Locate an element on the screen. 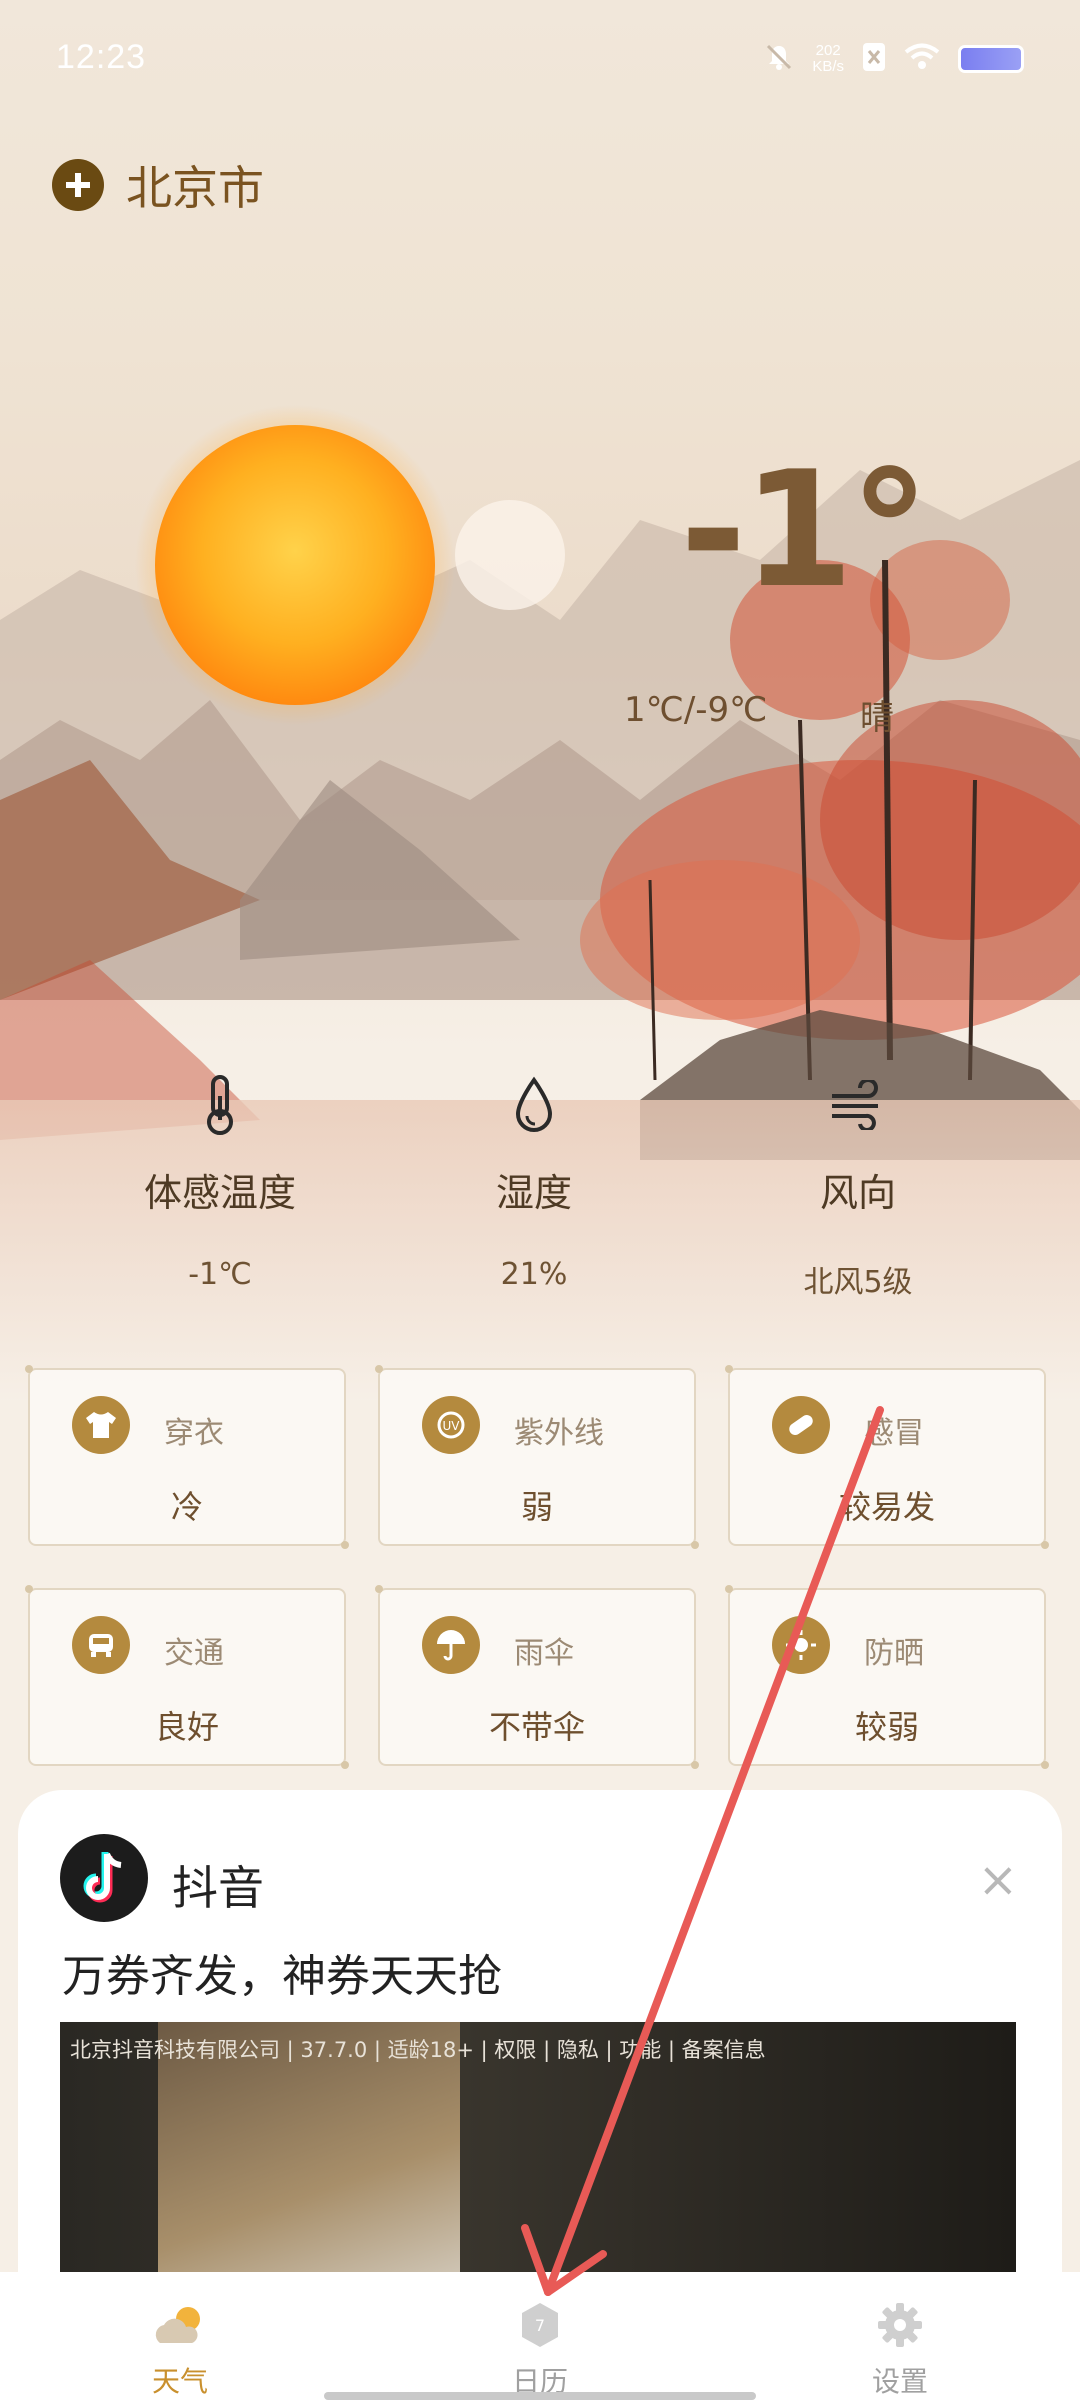 The width and height of the screenshot is (1080, 2408). weather-icon is located at coordinates (180, 2325).